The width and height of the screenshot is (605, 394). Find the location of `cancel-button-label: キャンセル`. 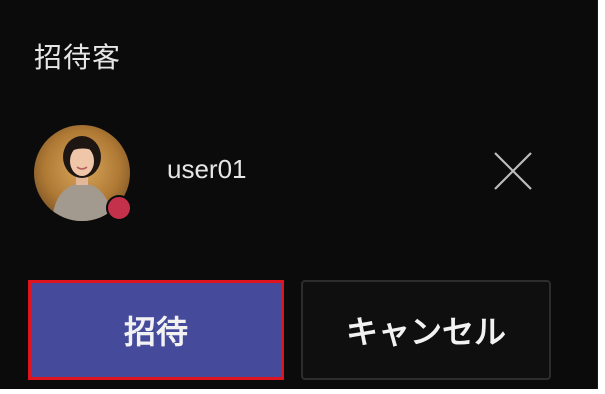

cancel-button-label: キャンセル is located at coordinates (425, 332).